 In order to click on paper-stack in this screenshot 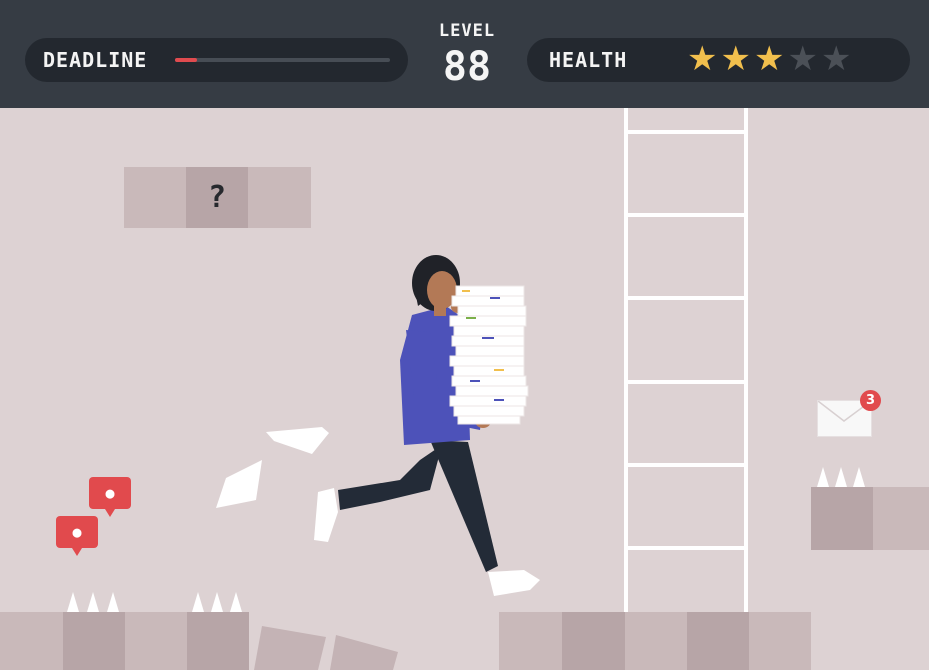, I will do `click(489, 355)`.